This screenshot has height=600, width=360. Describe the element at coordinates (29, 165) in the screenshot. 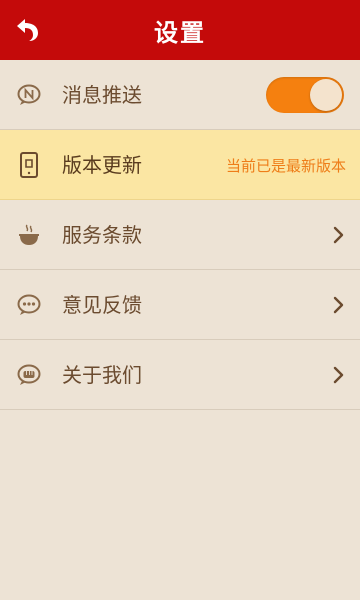

I see `phone-update-icon` at that location.